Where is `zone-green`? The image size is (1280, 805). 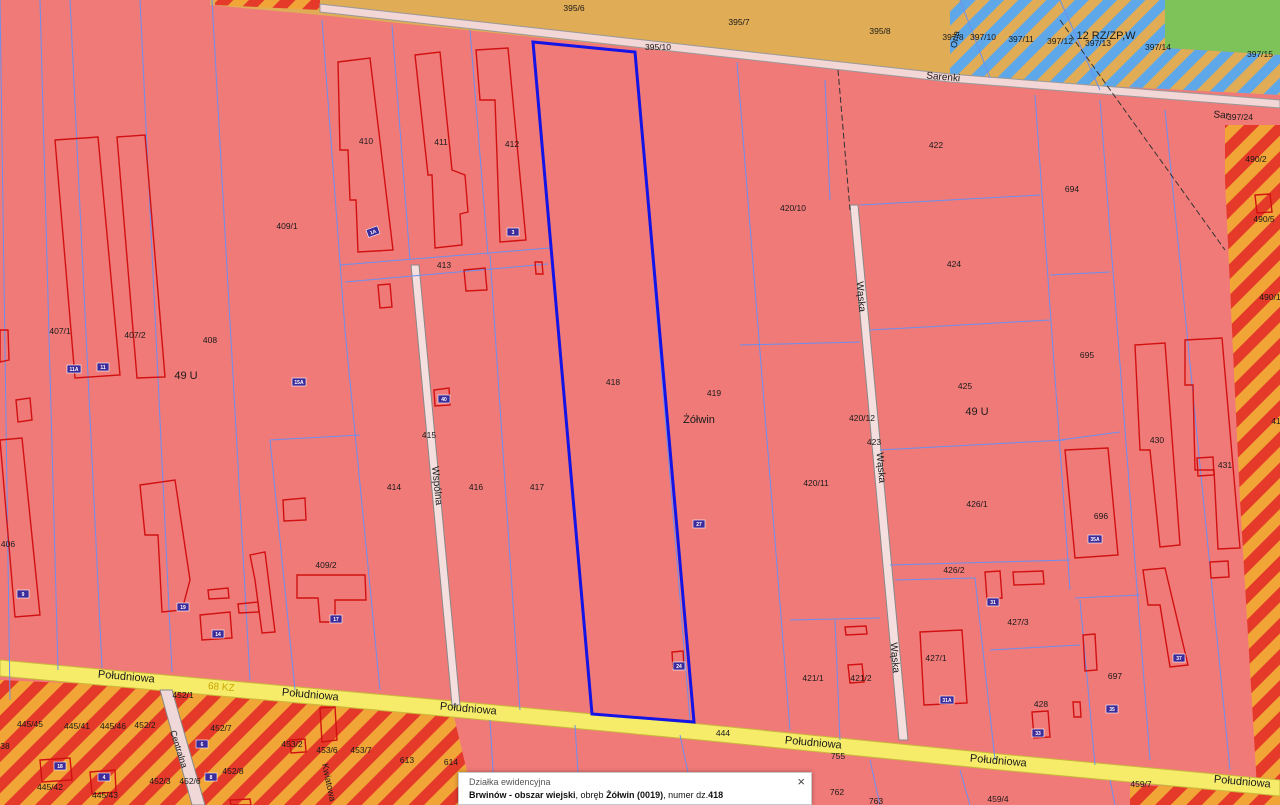 zone-green is located at coordinates (1222, 27).